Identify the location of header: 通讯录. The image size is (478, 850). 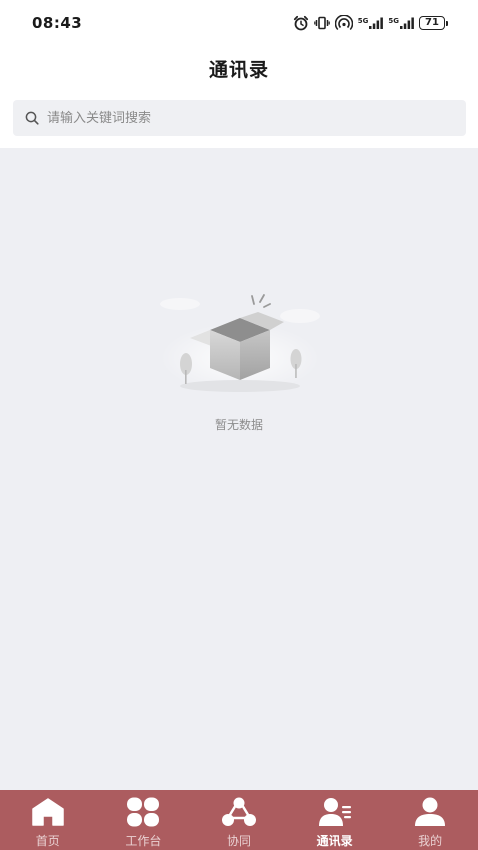
(239, 68).